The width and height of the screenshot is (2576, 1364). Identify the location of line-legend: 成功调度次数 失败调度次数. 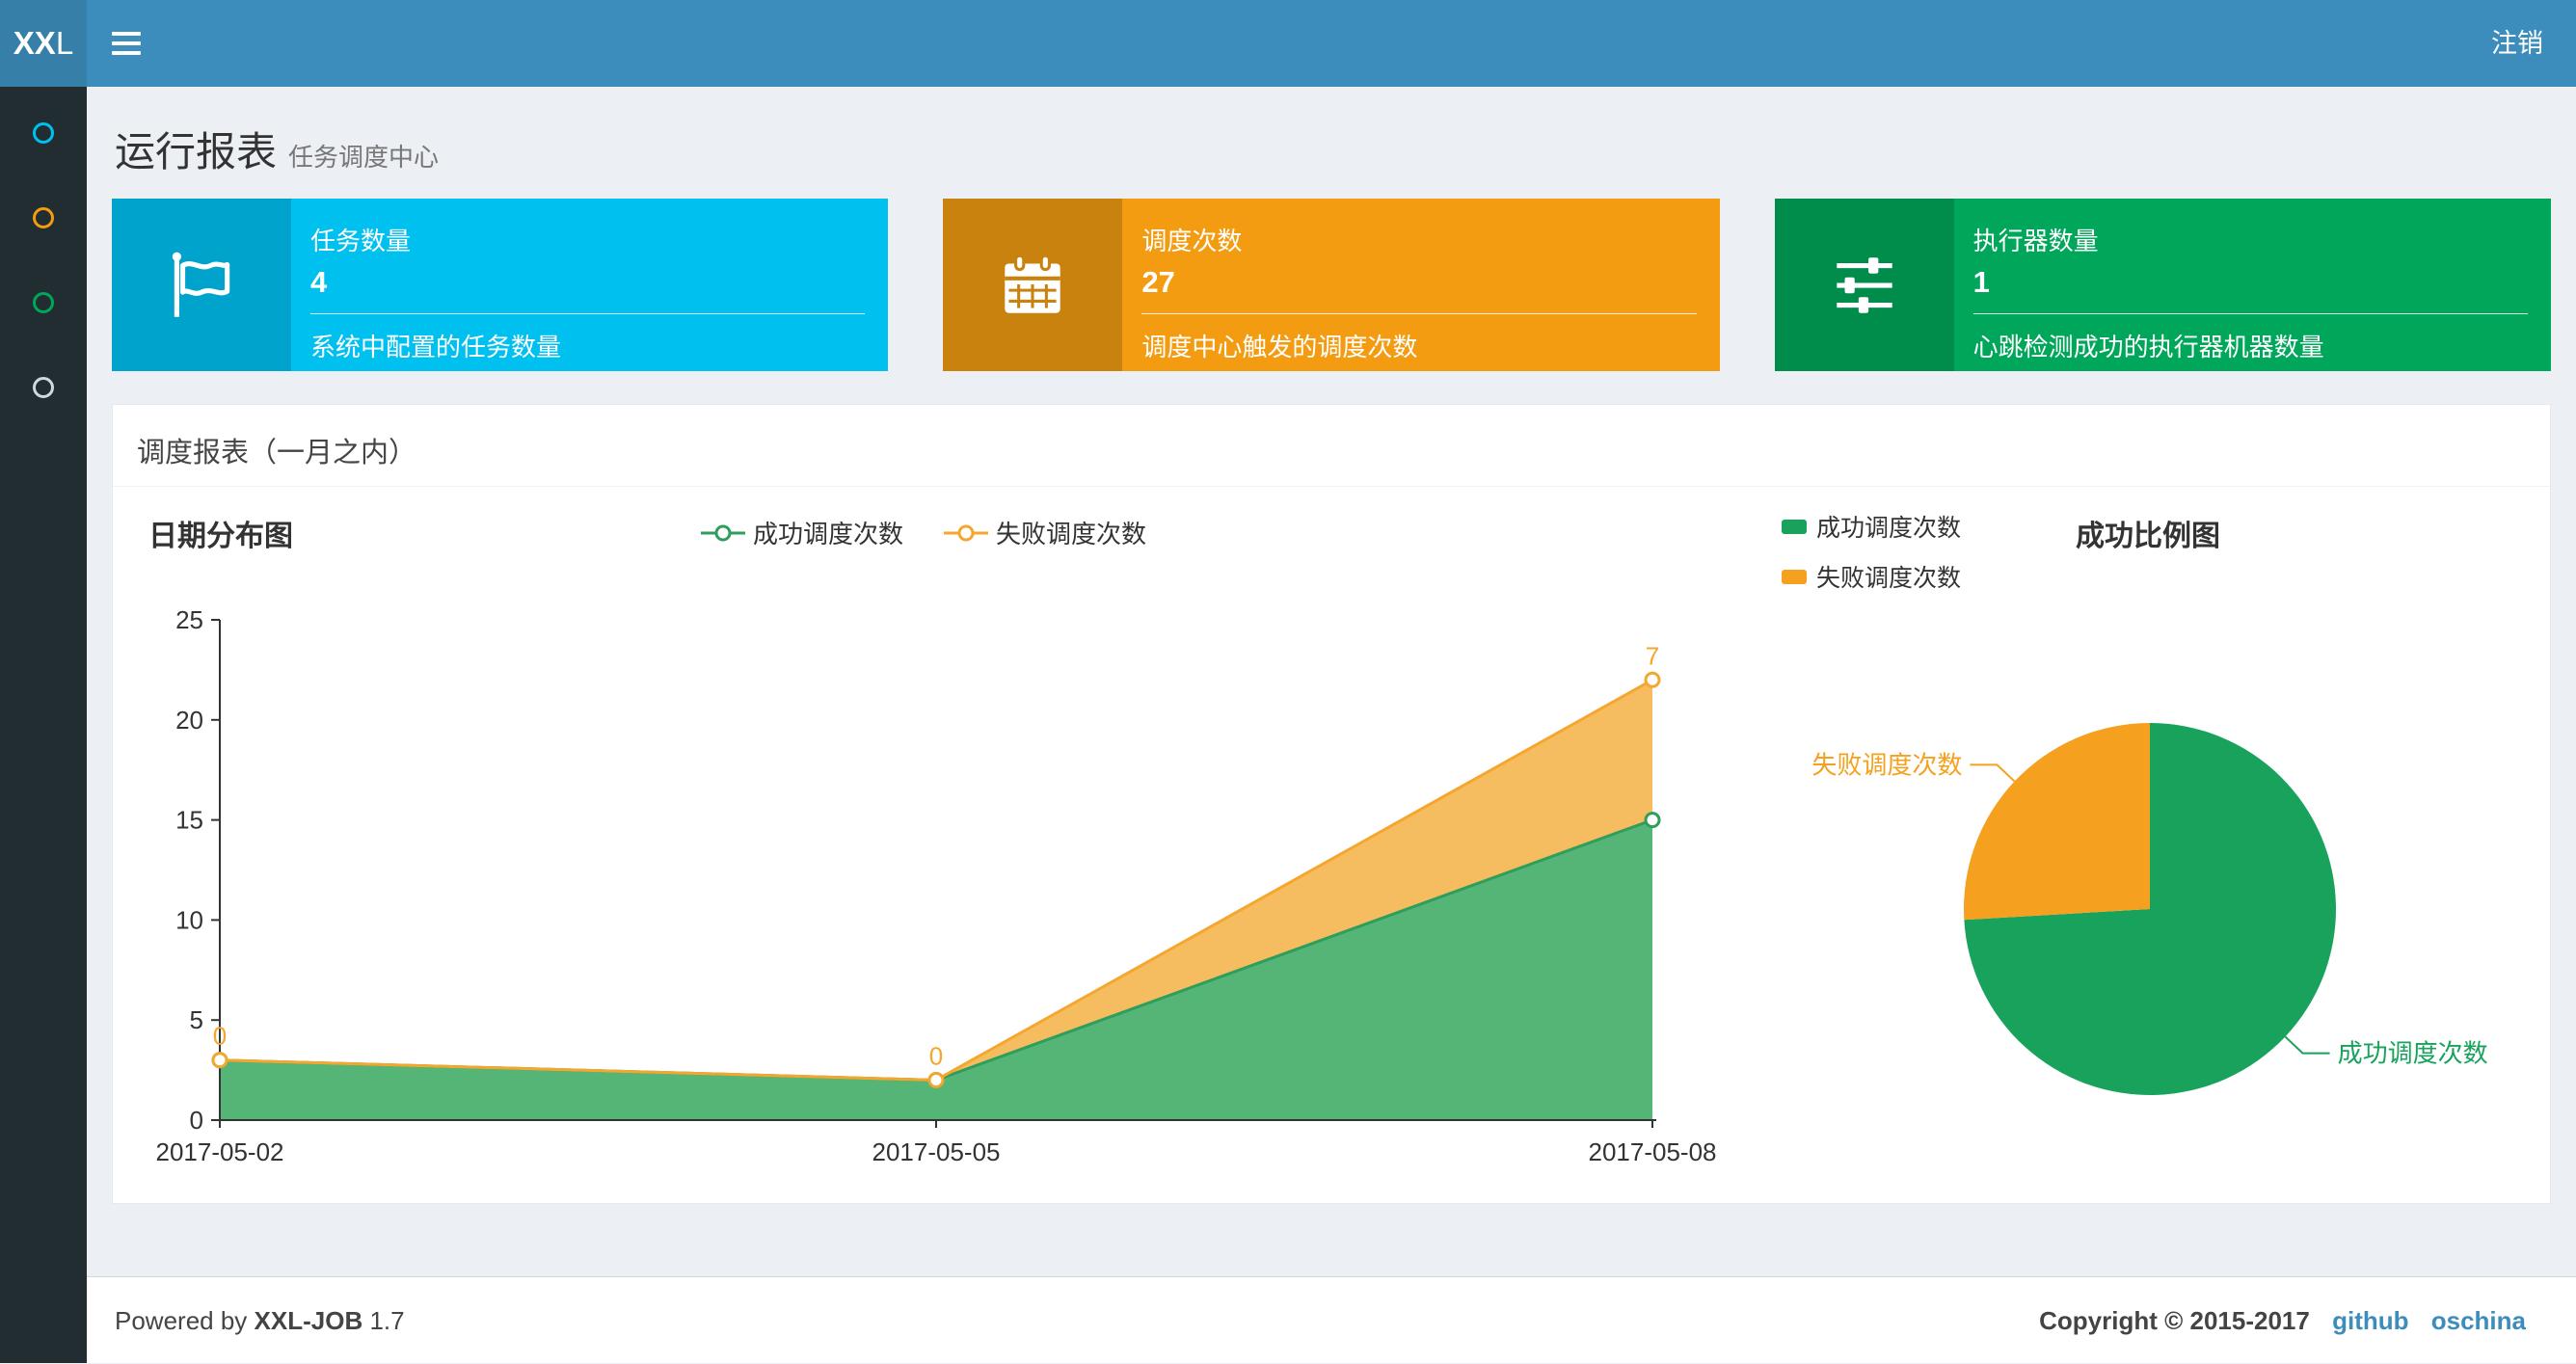
(924, 532).